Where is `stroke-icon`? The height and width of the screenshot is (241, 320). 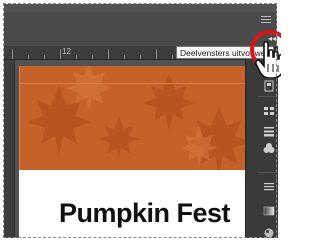 stroke-icon is located at coordinates (269, 131).